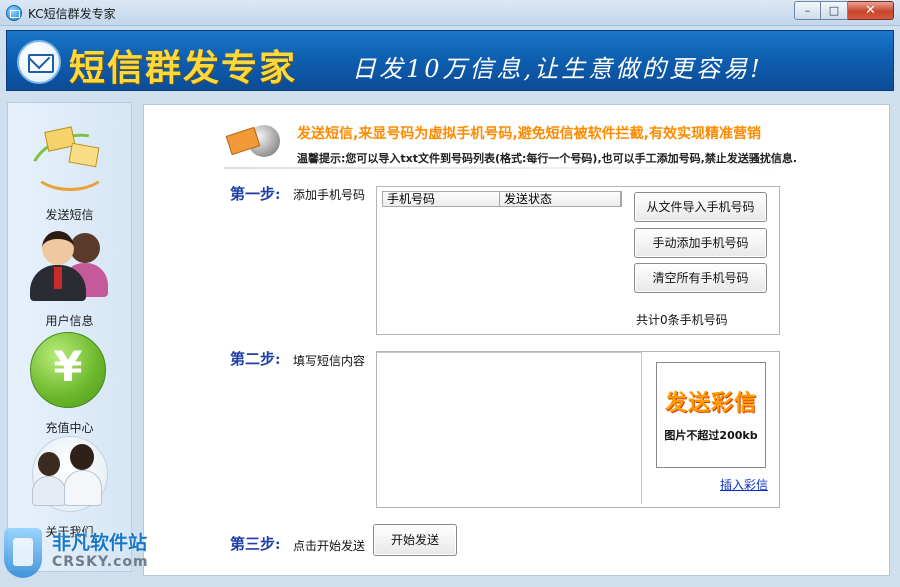  Describe the element at coordinates (502, 260) in the screenshot. I see `phone-list: 手机号码 发送状态` at that location.